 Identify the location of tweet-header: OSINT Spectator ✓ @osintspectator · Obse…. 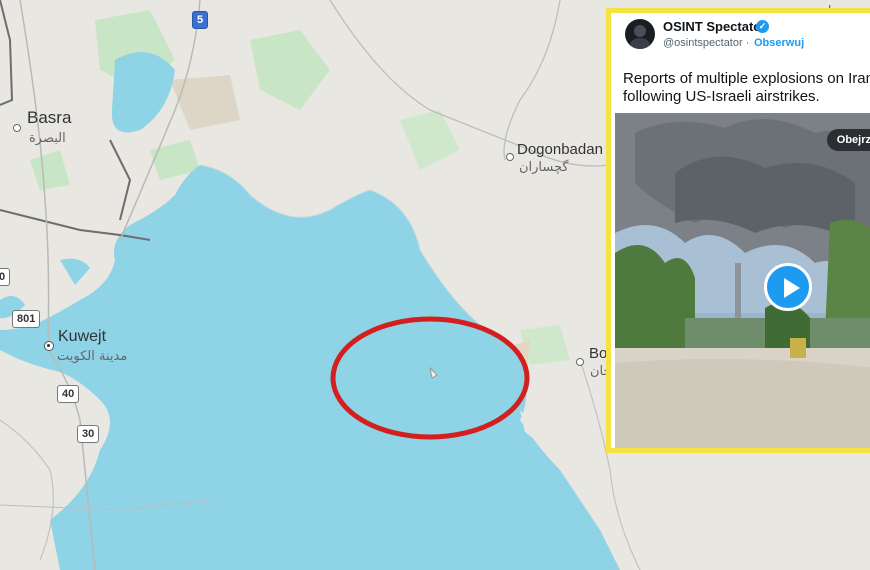
(740, 39).